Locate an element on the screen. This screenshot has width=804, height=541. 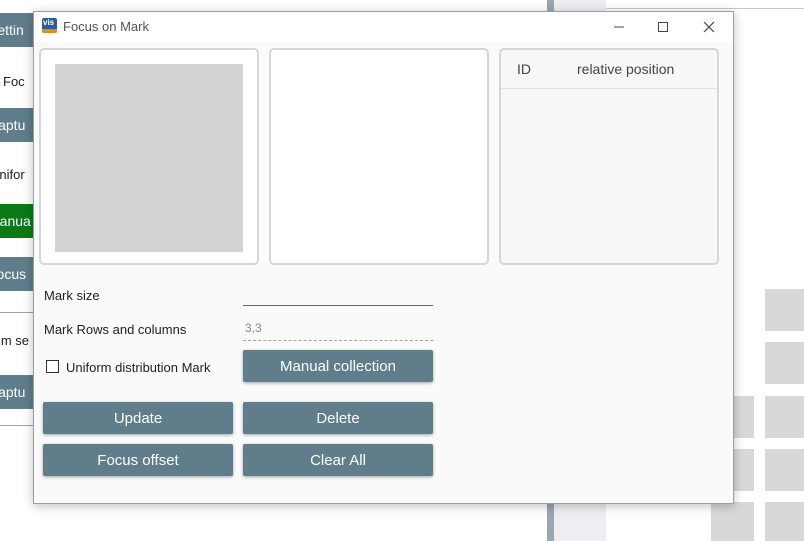
table-header: ID relative position is located at coordinates (609, 69).